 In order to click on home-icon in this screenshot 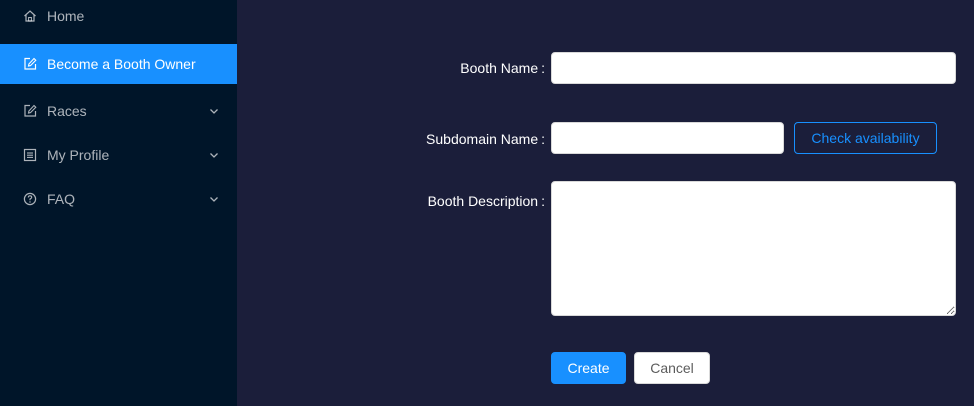, I will do `click(30, 16)`.